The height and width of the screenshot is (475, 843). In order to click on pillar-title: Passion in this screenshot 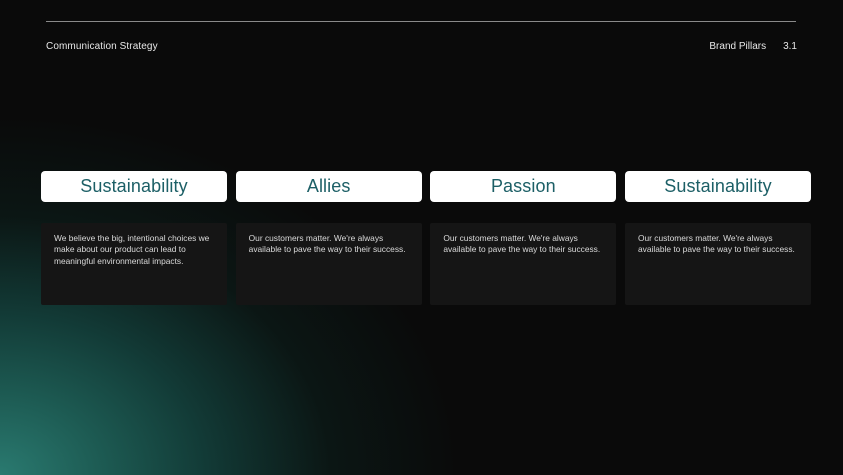, I will do `click(523, 186)`.